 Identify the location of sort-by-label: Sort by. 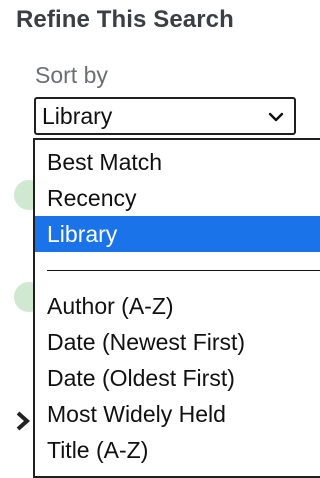
(71, 75).